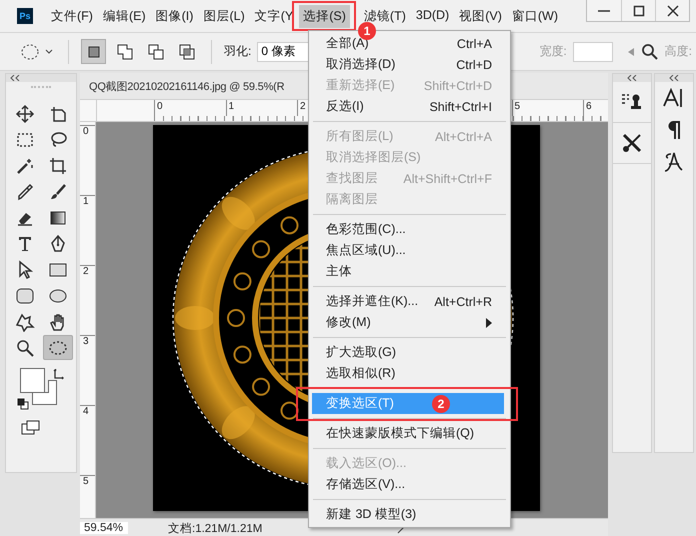 The height and width of the screenshot is (536, 696). I want to click on menu-item: 变换选区(T) 2, so click(408, 403).